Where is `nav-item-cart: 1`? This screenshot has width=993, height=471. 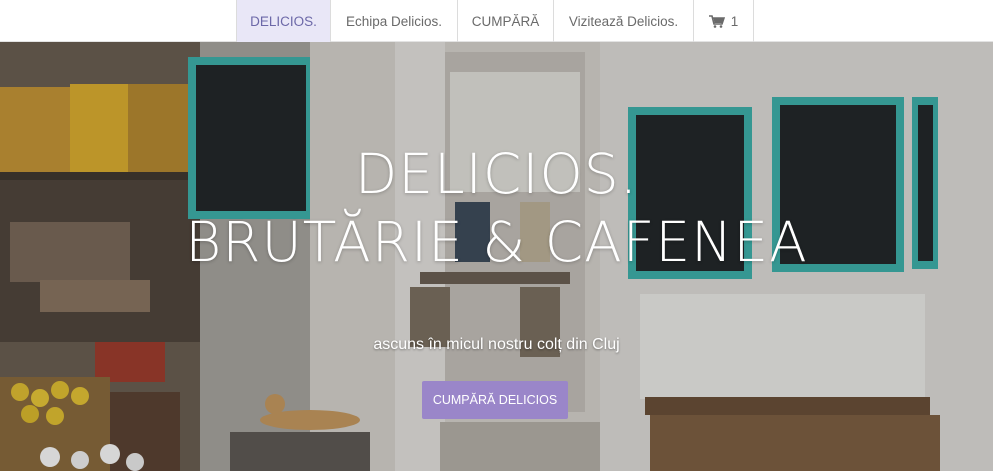
nav-item-cart: 1 is located at coordinates (724, 21).